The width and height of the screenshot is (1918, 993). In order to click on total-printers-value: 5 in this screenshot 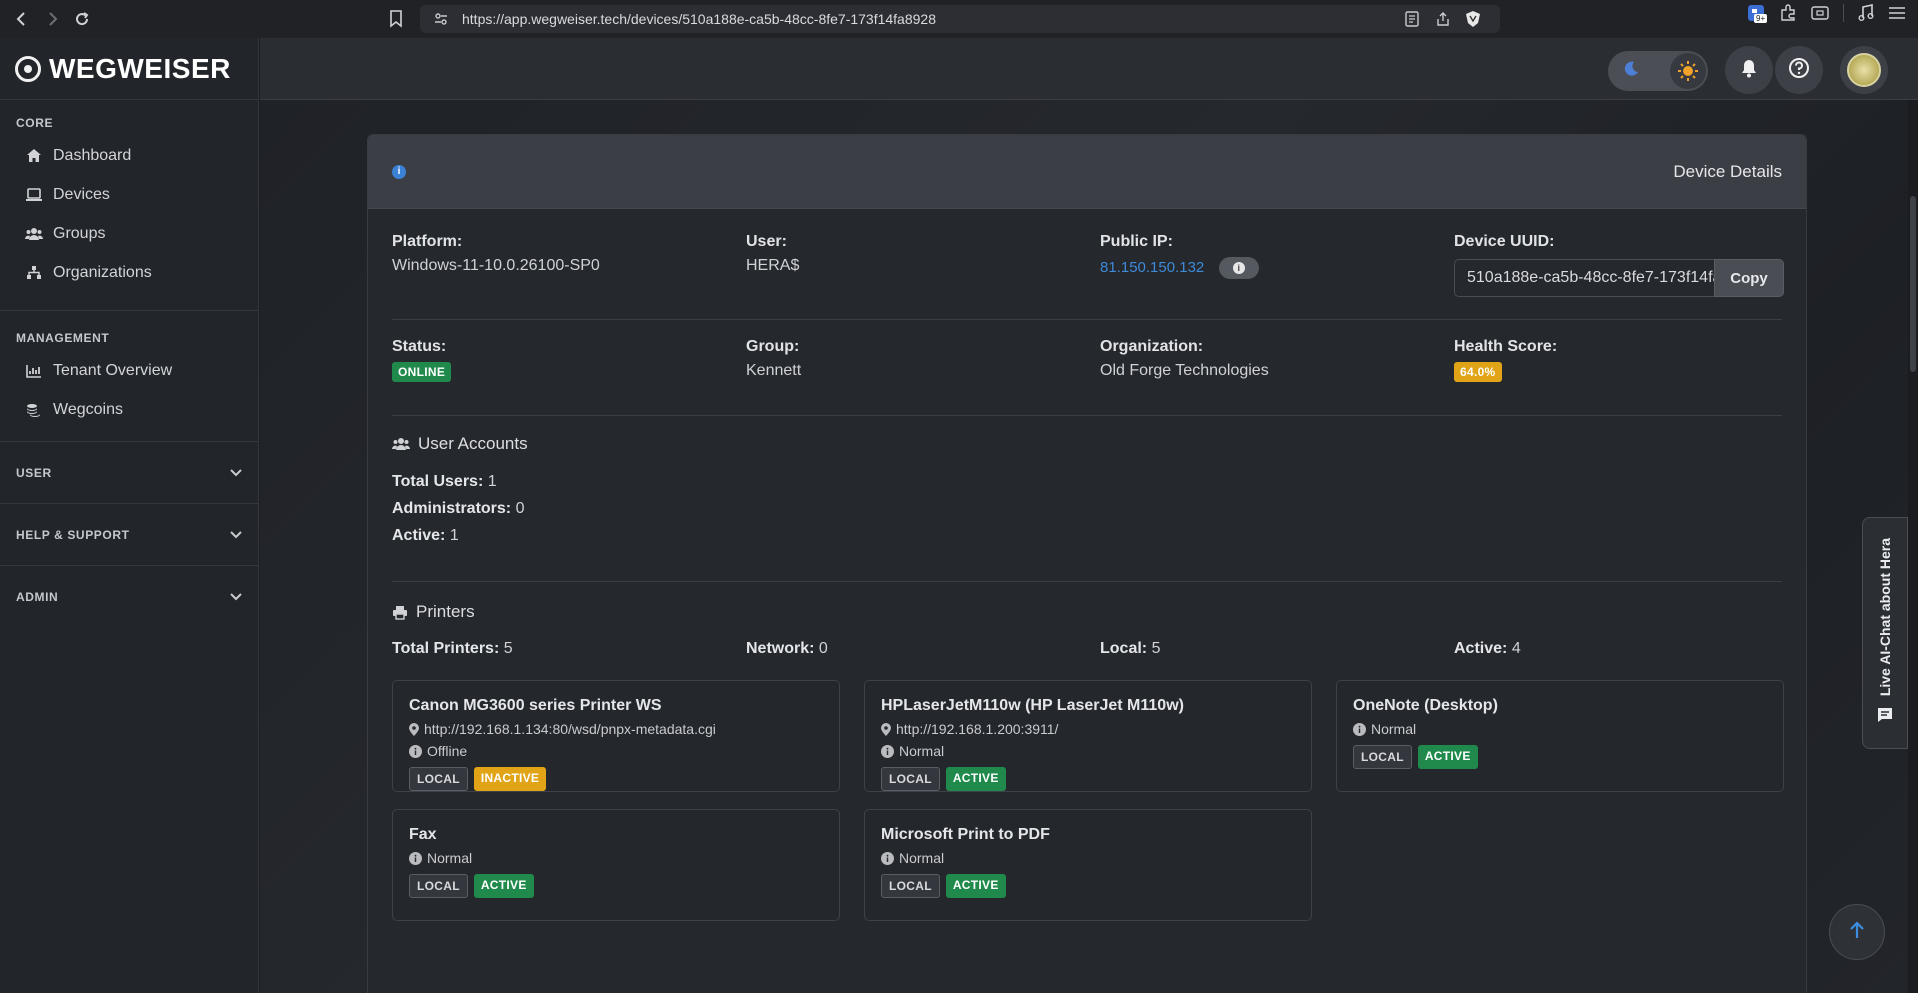, I will do `click(508, 648)`.